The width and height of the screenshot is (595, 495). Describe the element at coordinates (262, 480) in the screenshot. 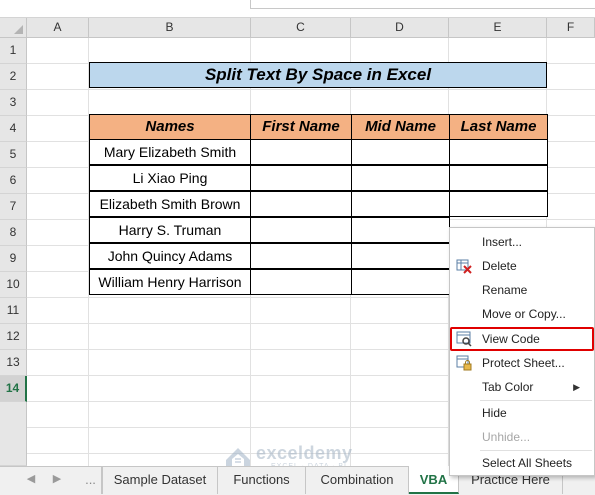

I see `tab-functions: Functions` at that location.